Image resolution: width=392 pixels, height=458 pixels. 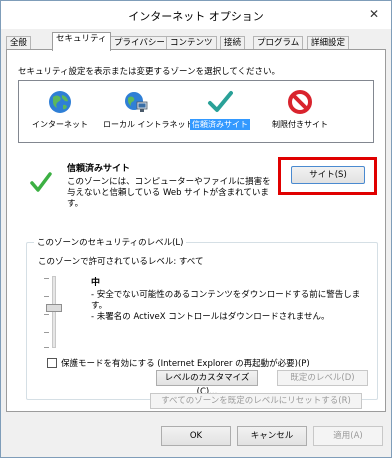 What do you see at coordinates (136, 102) in the screenshot?
I see `intranet-icon` at bounding box center [136, 102].